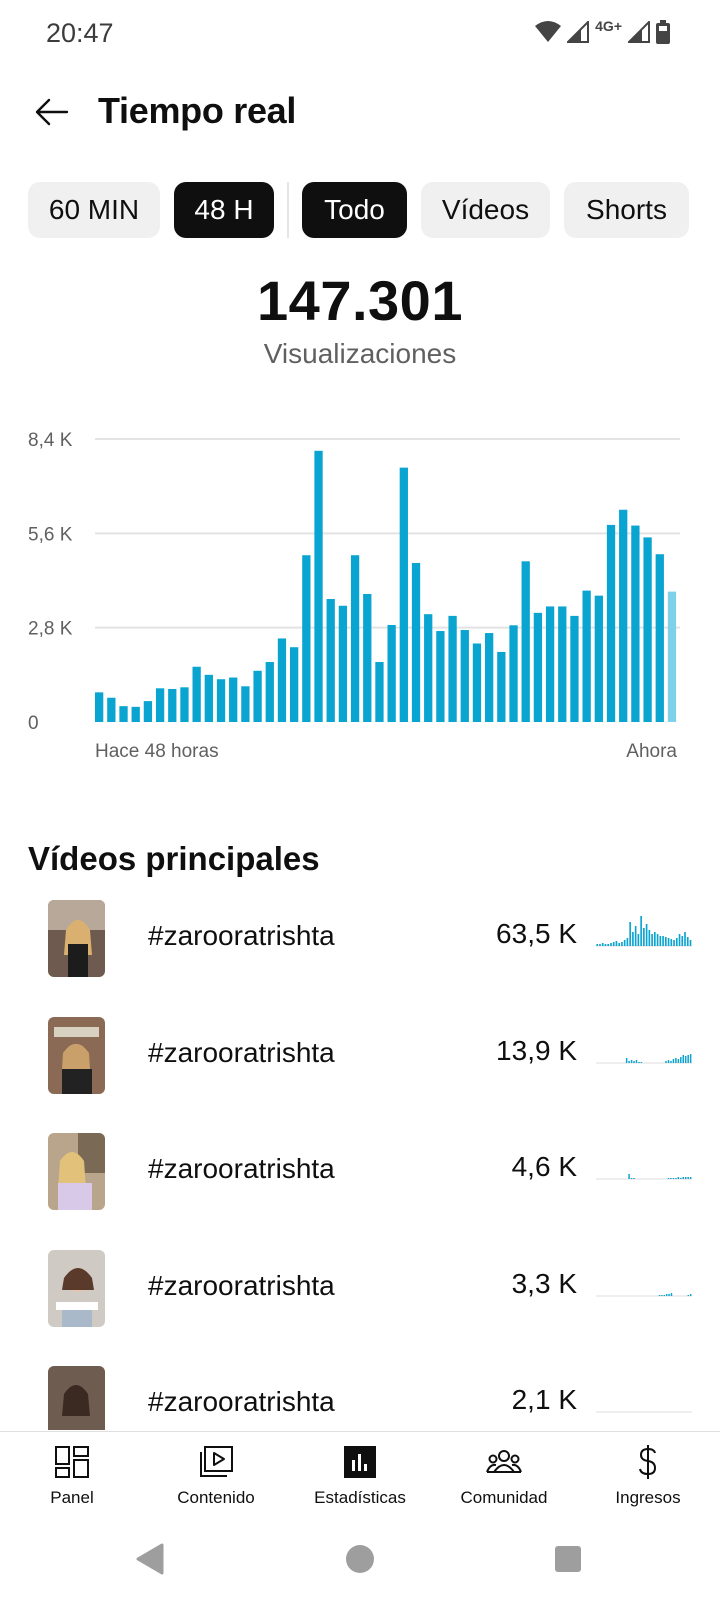 The image size is (720, 1600). Describe the element at coordinates (360, 1393) in the screenshot. I see `video-row: #zarooratrishta 2,1 K` at that location.